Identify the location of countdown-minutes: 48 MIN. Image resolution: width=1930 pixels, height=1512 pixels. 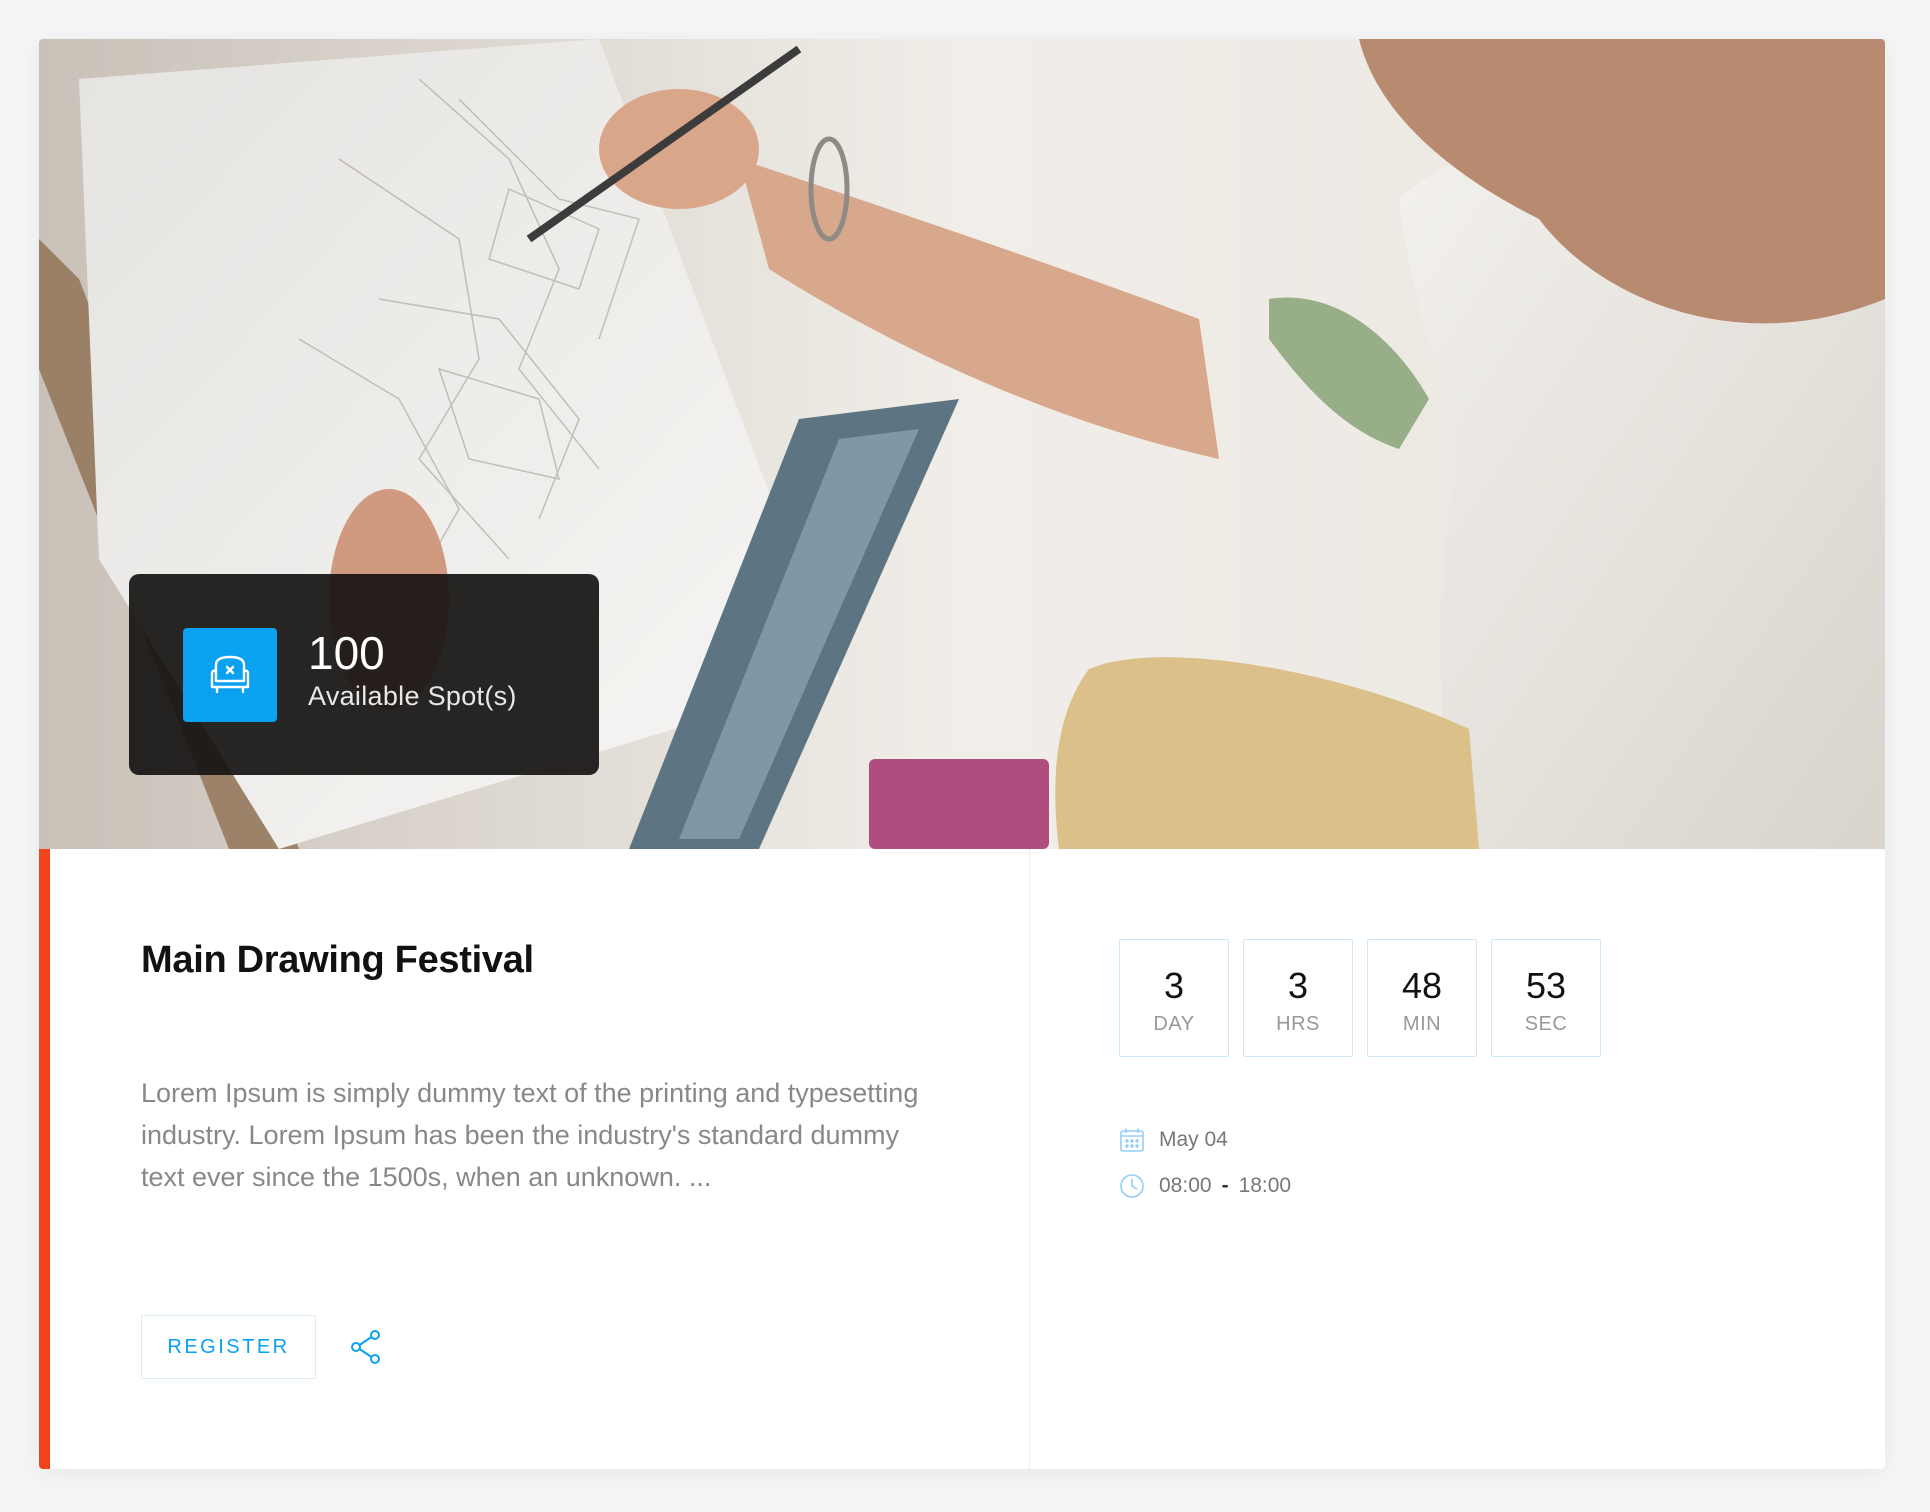
(1422, 998).